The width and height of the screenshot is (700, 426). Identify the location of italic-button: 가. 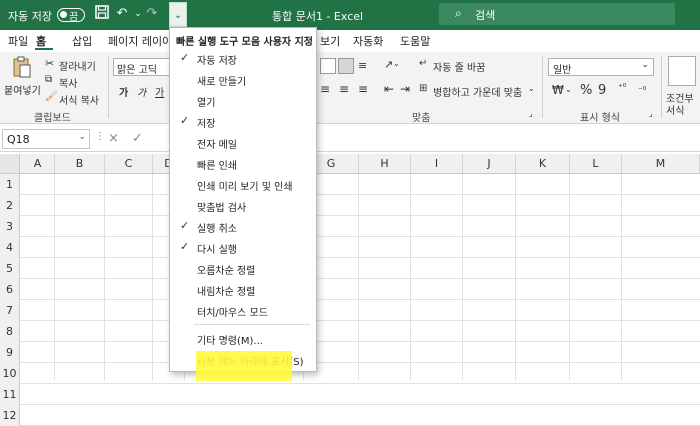
(141, 91).